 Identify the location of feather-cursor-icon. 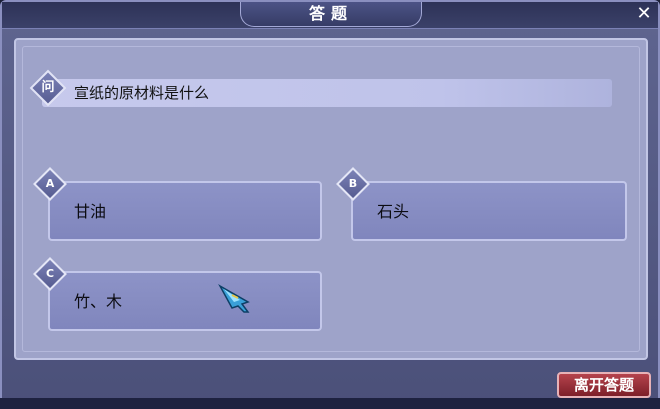
(234, 298).